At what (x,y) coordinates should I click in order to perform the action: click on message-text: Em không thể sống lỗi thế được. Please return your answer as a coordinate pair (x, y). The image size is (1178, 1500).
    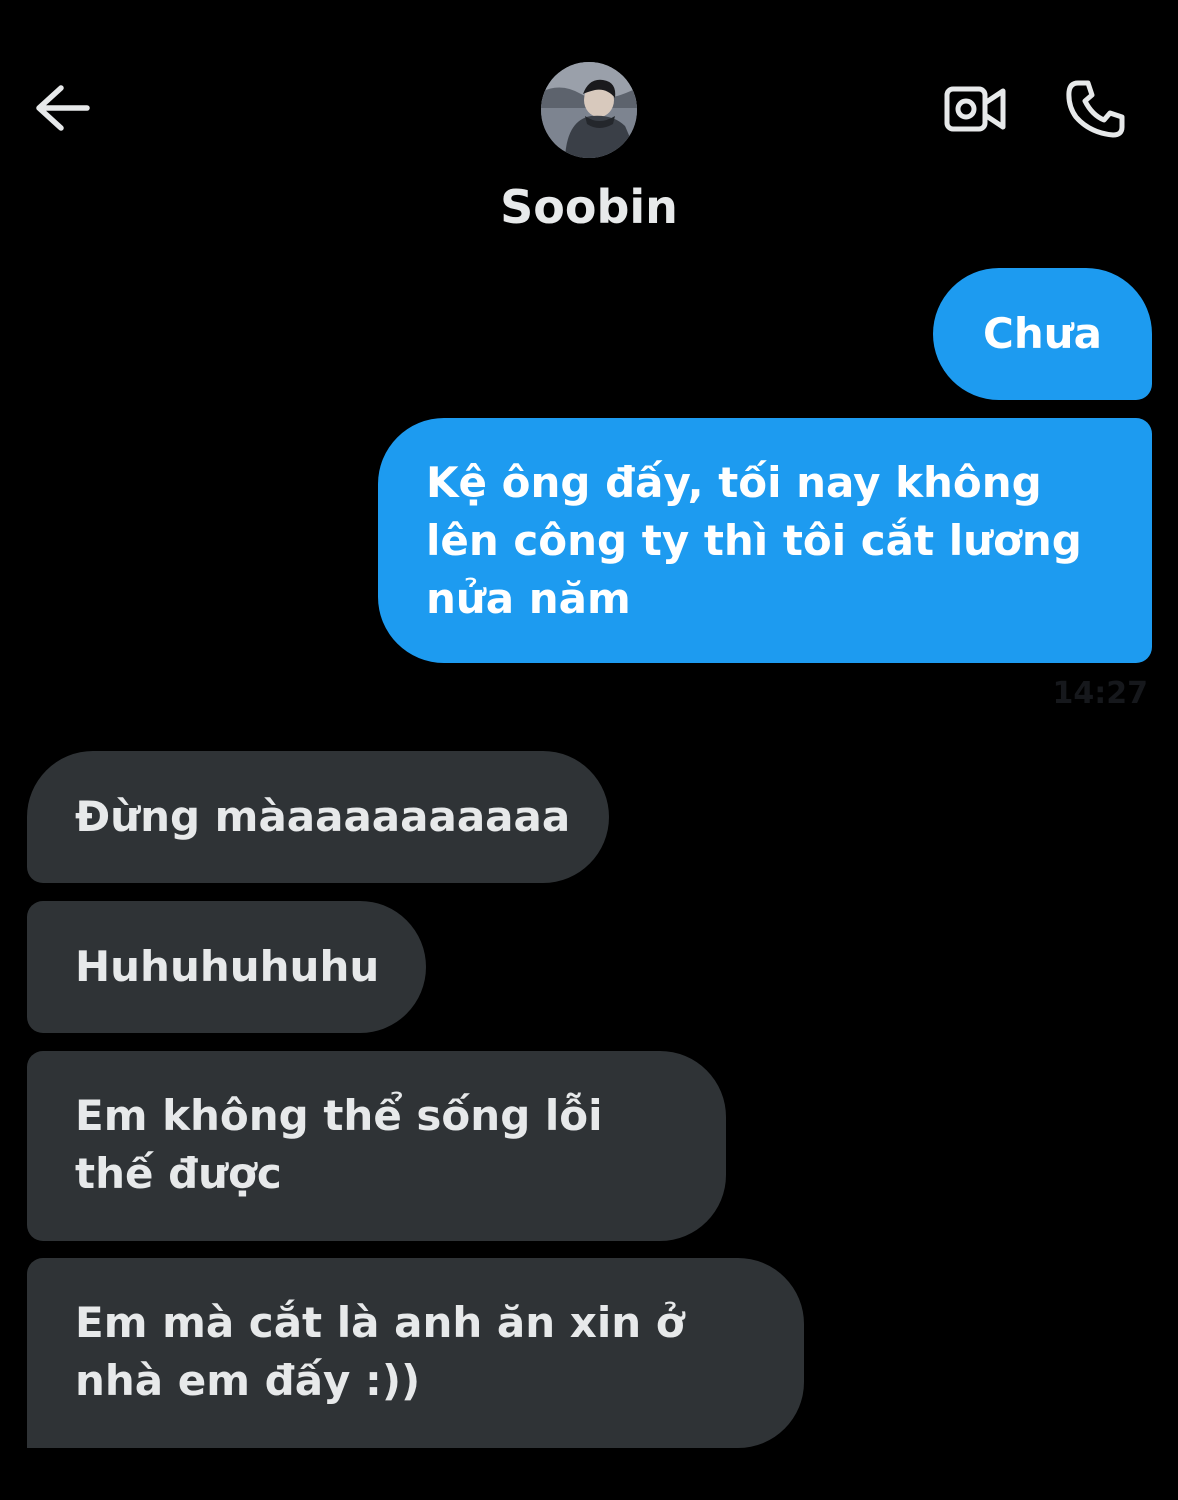
    Looking at the image, I should click on (339, 1144).